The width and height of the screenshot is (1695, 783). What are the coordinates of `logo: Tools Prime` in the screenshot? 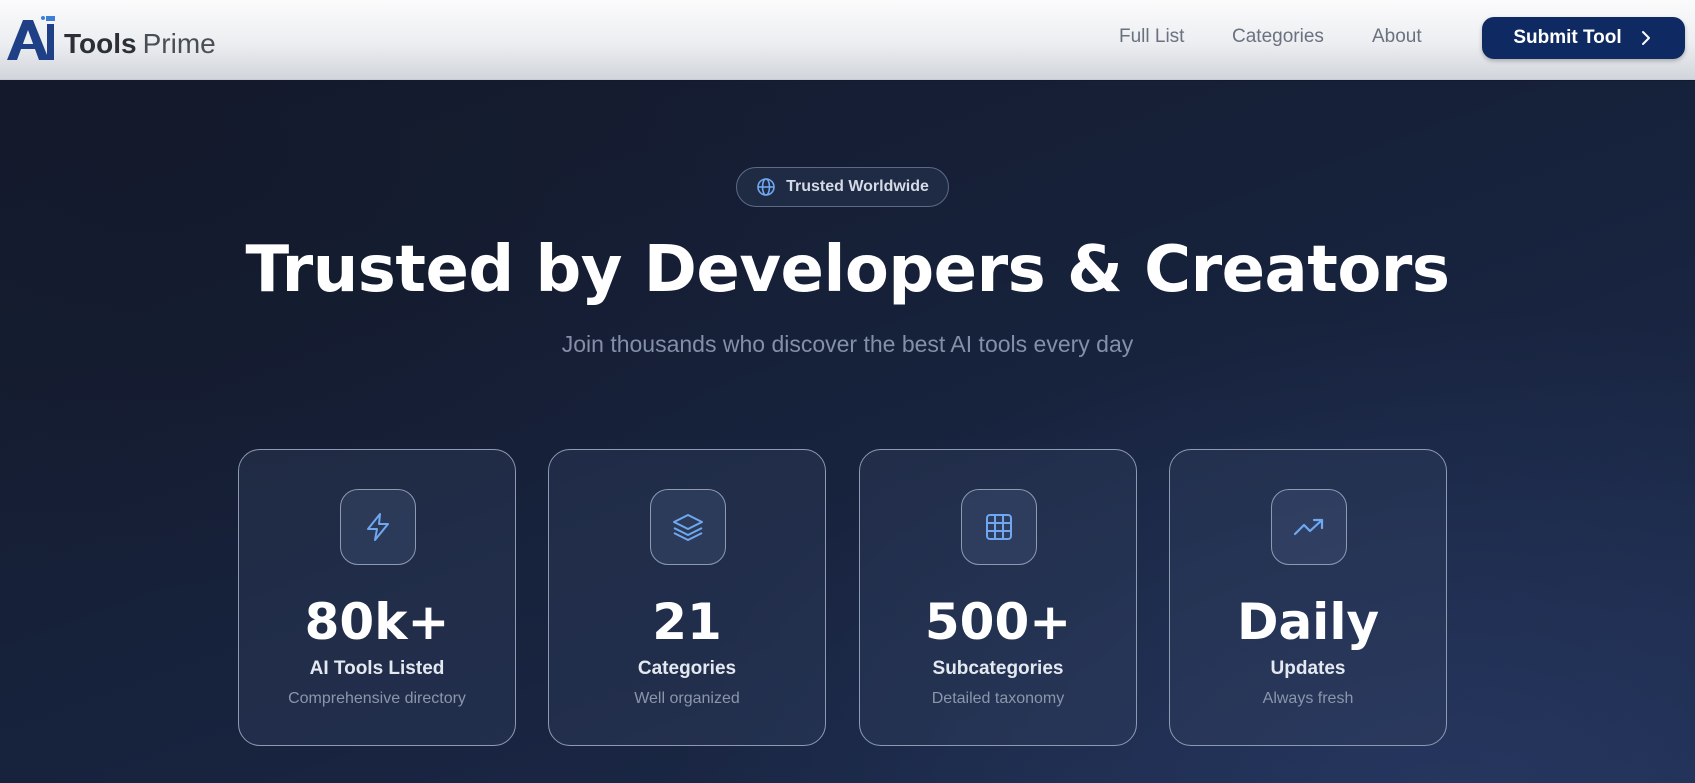 It's located at (109, 36).